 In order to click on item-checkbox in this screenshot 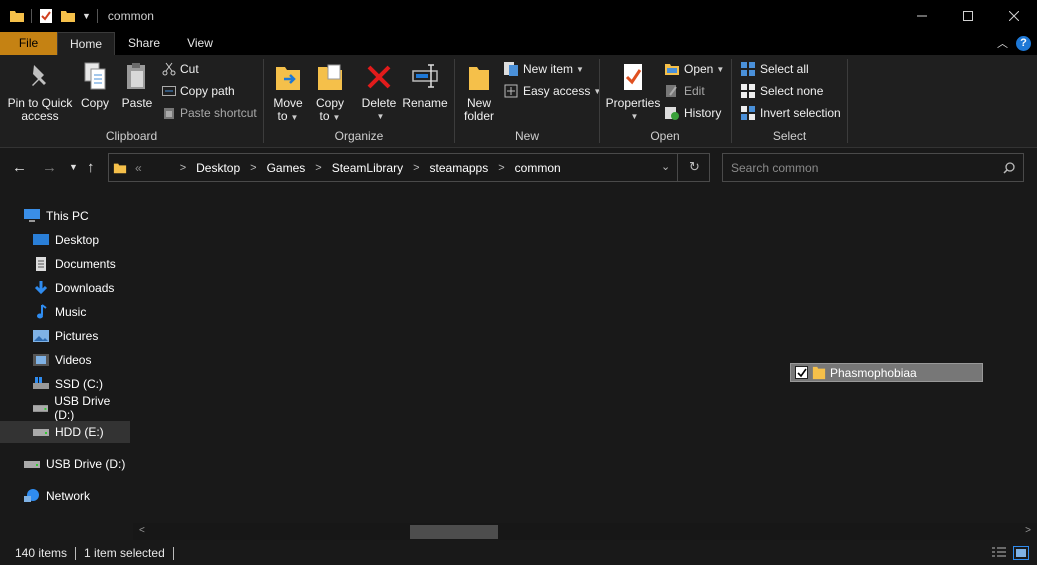, I will do `click(801, 372)`.